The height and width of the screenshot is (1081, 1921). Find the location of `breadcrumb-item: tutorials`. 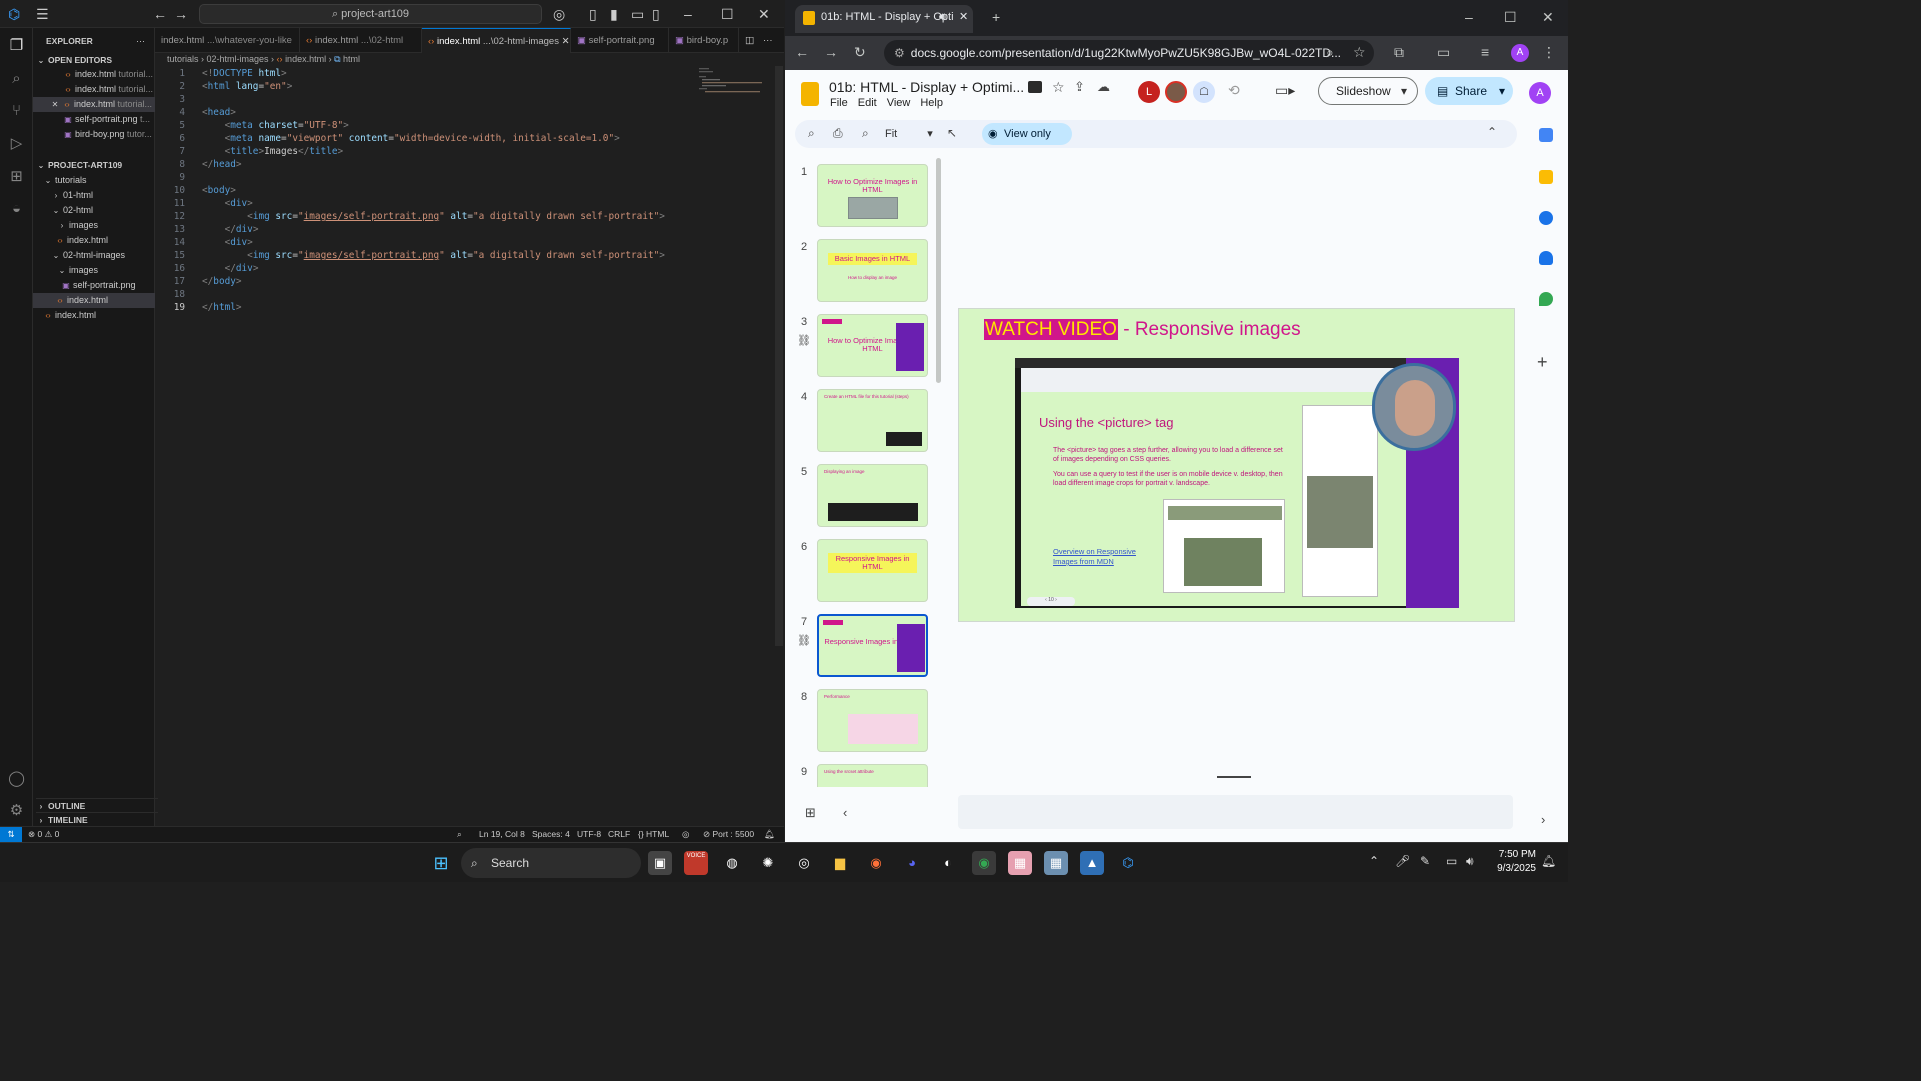

breadcrumb-item: tutorials is located at coordinates (183, 59).